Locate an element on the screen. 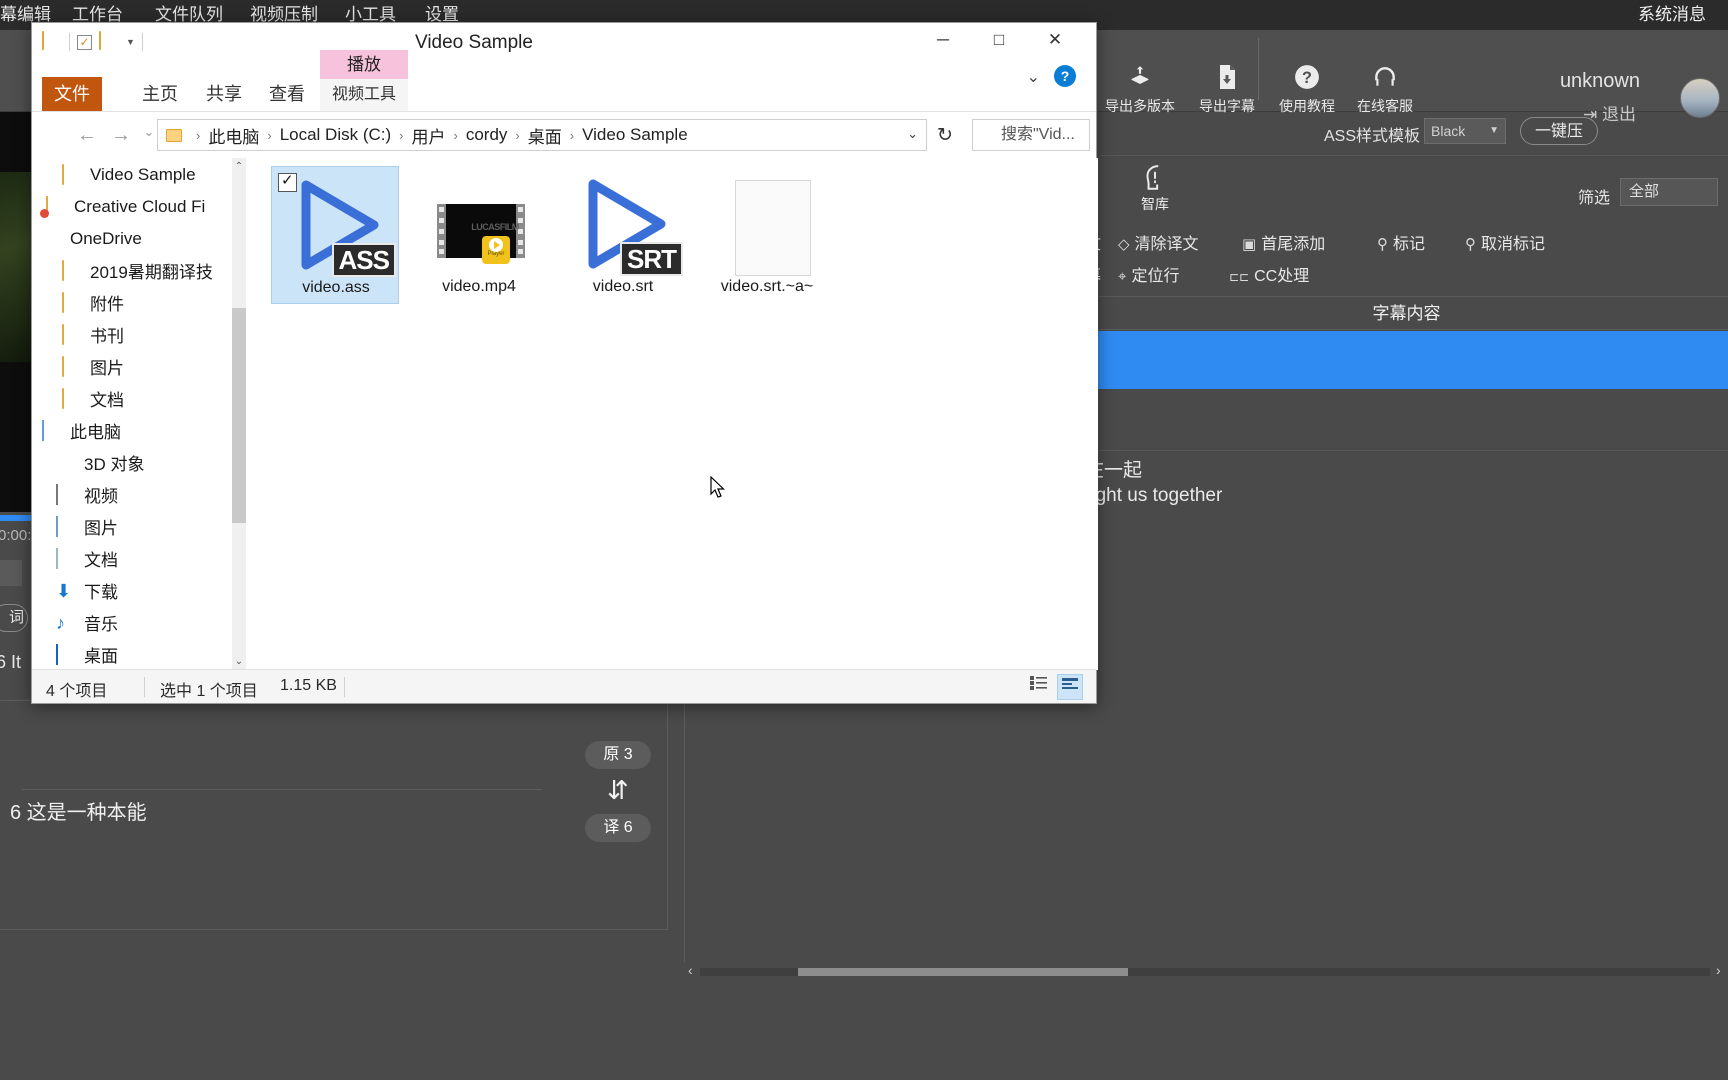  explorer-titlebar: ✓ ▼ Video Sample ─ □ ✕ is located at coordinates (564, 42).